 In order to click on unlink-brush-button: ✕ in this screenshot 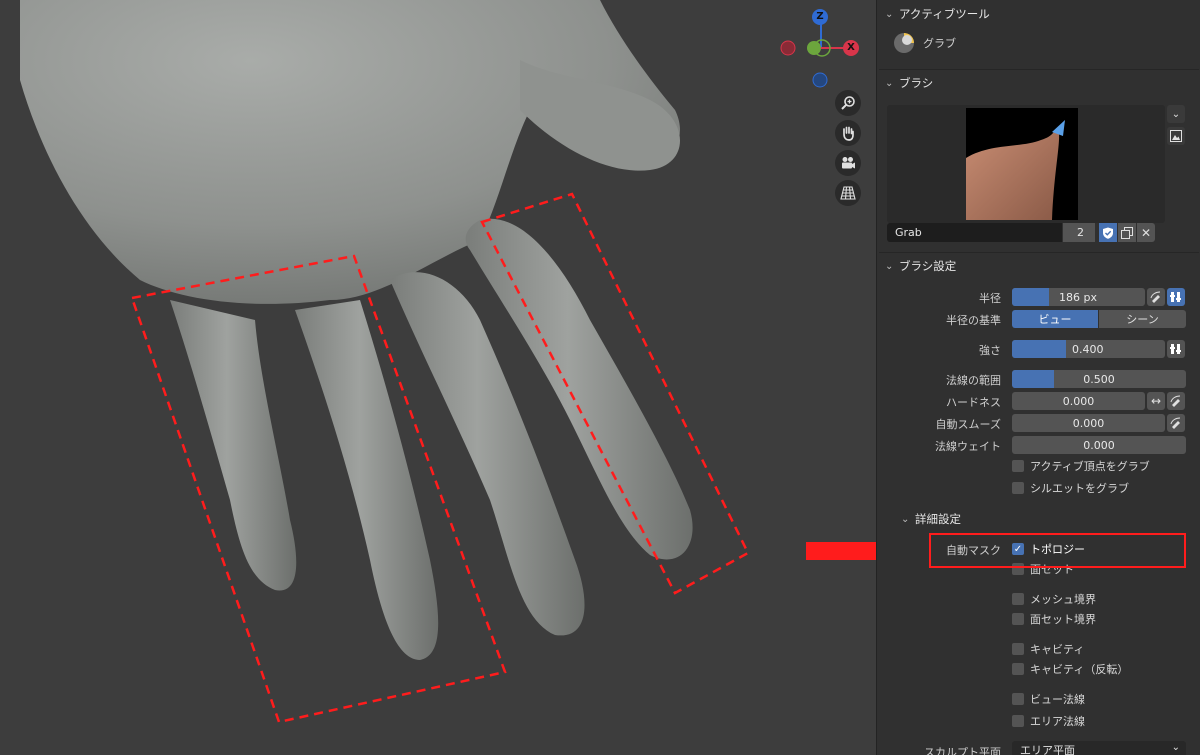, I will do `click(1146, 232)`.